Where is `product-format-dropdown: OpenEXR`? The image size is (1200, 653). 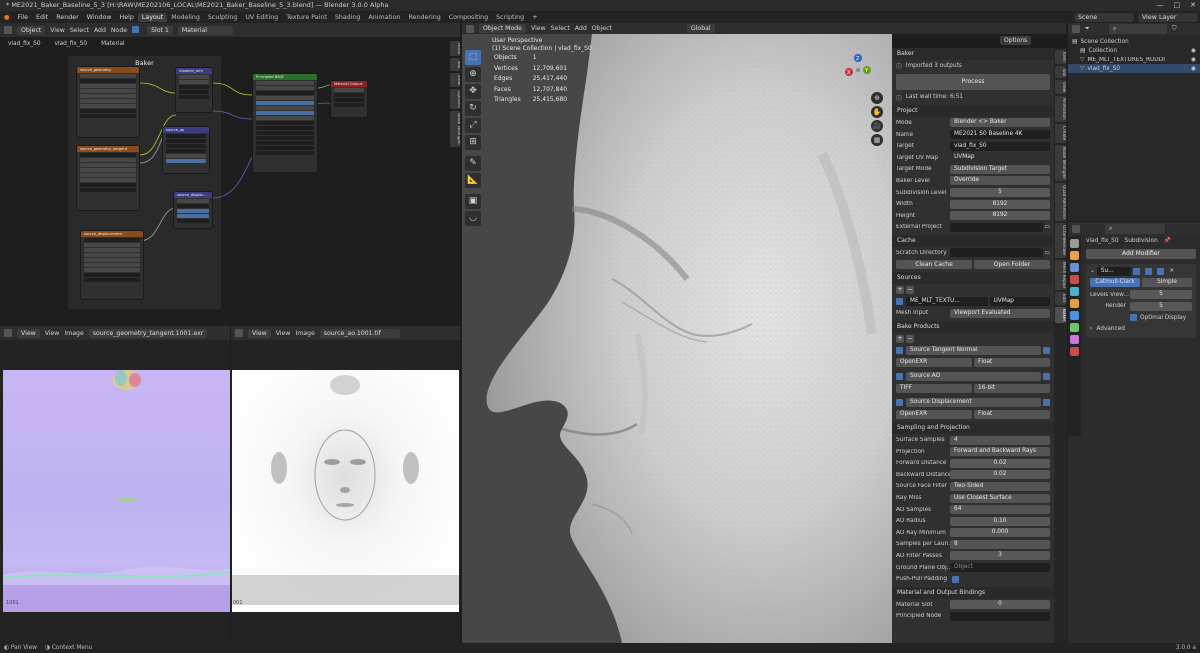 product-format-dropdown: OpenEXR is located at coordinates (934, 362).